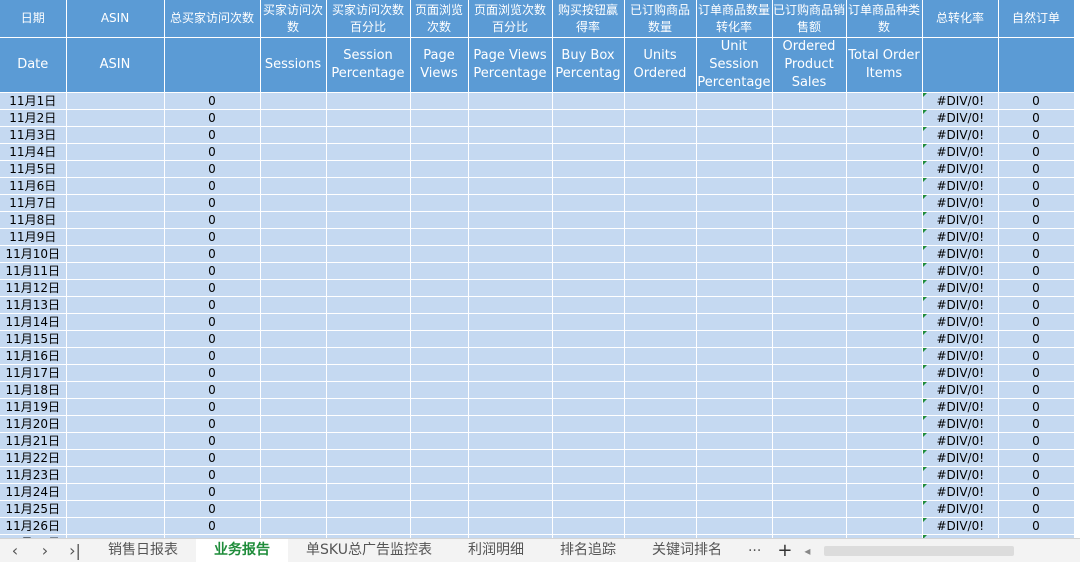  Describe the element at coordinates (33, 135) in the screenshot. I see `date-cell: 11月3日` at that location.